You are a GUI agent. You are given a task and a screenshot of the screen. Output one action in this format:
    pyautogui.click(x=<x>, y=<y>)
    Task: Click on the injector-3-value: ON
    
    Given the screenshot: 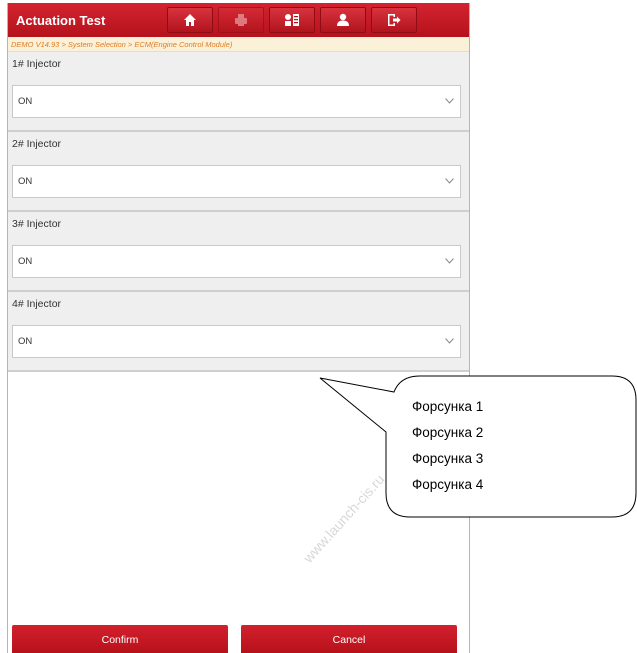 What is the action you would take?
    pyautogui.click(x=25, y=261)
    